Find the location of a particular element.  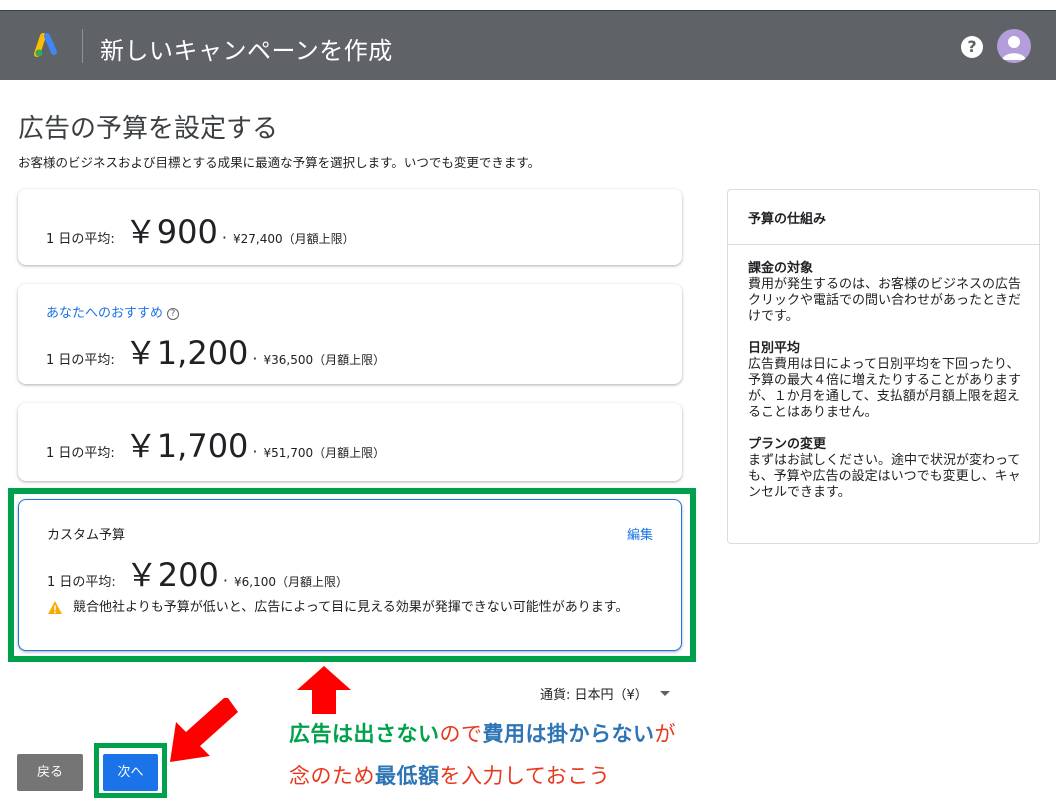

annotation-fragment: を入力しておこう is located at coordinates (525, 776).